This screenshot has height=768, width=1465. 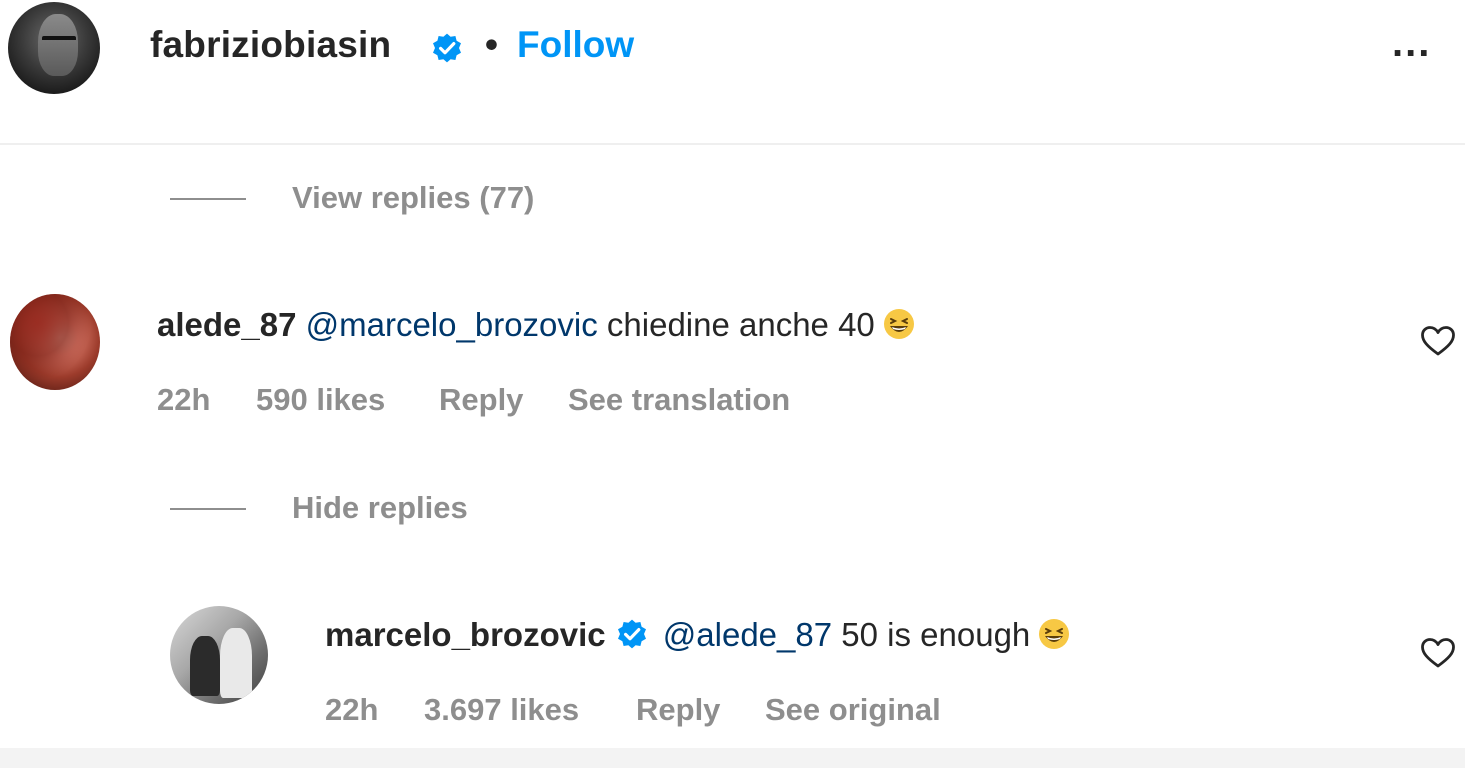 I want to click on comment-mention-link: @marcelo_brozovic, so click(x=452, y=324).